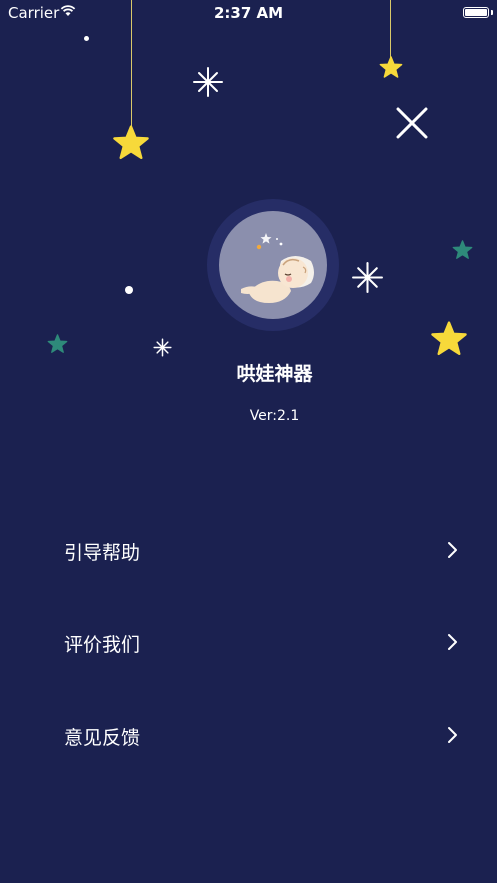  I want to click on menu-item-feedback: 意见反馈, so click(248, 735).